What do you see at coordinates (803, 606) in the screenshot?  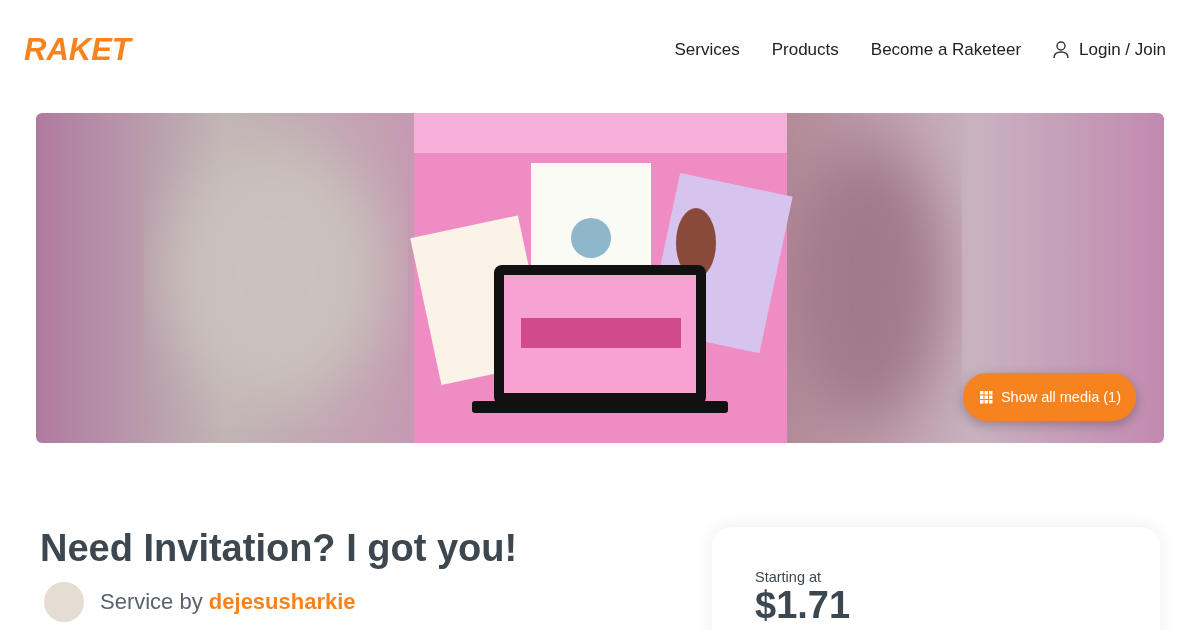 I see `price: $1.71` at bounding box center [803, 606].